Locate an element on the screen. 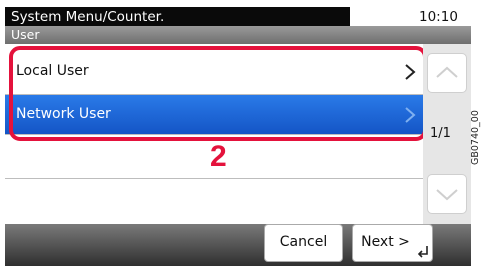 The image size is (493, 266). clock: 10:10 is located at coordinates (438, 17).